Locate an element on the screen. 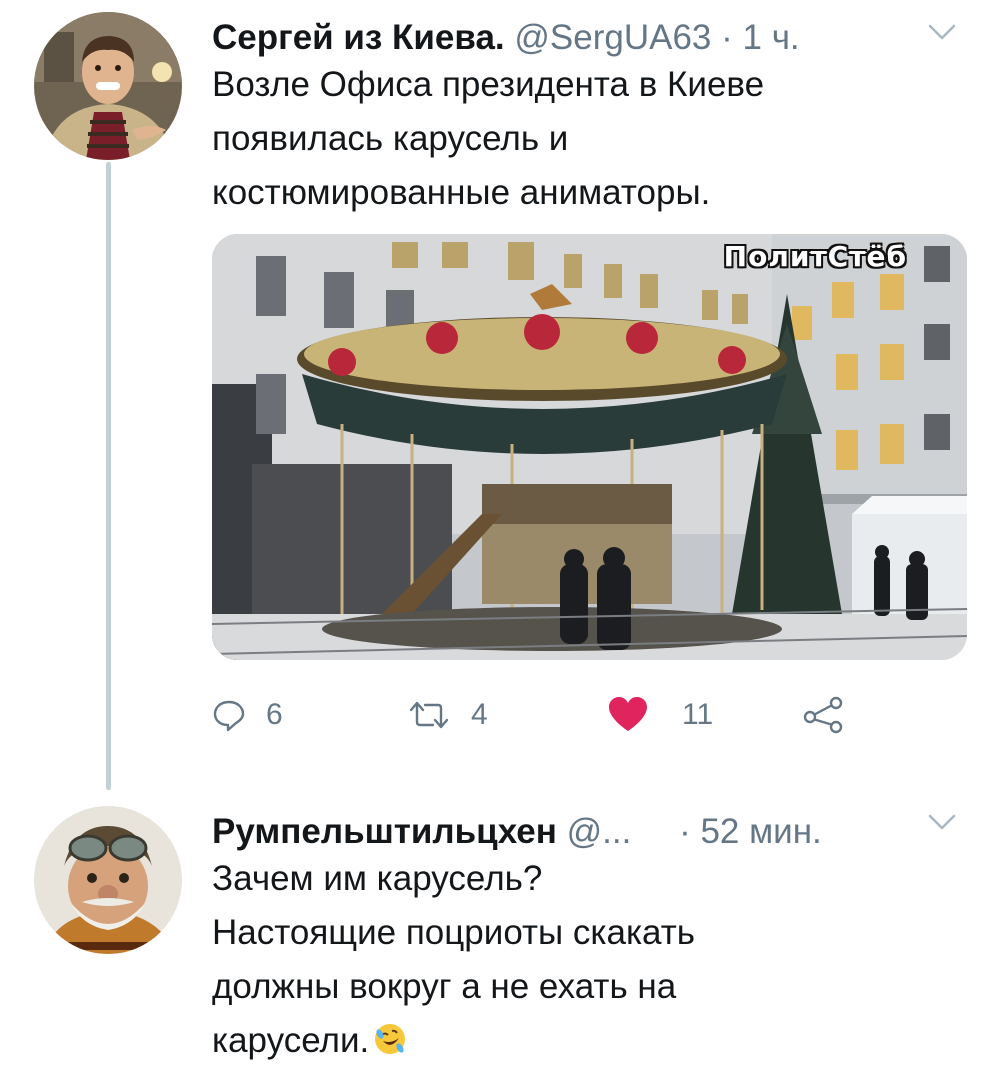 This screenshot has width=999, height=1080. like-button: 11 is located at coordinates (660, 715).